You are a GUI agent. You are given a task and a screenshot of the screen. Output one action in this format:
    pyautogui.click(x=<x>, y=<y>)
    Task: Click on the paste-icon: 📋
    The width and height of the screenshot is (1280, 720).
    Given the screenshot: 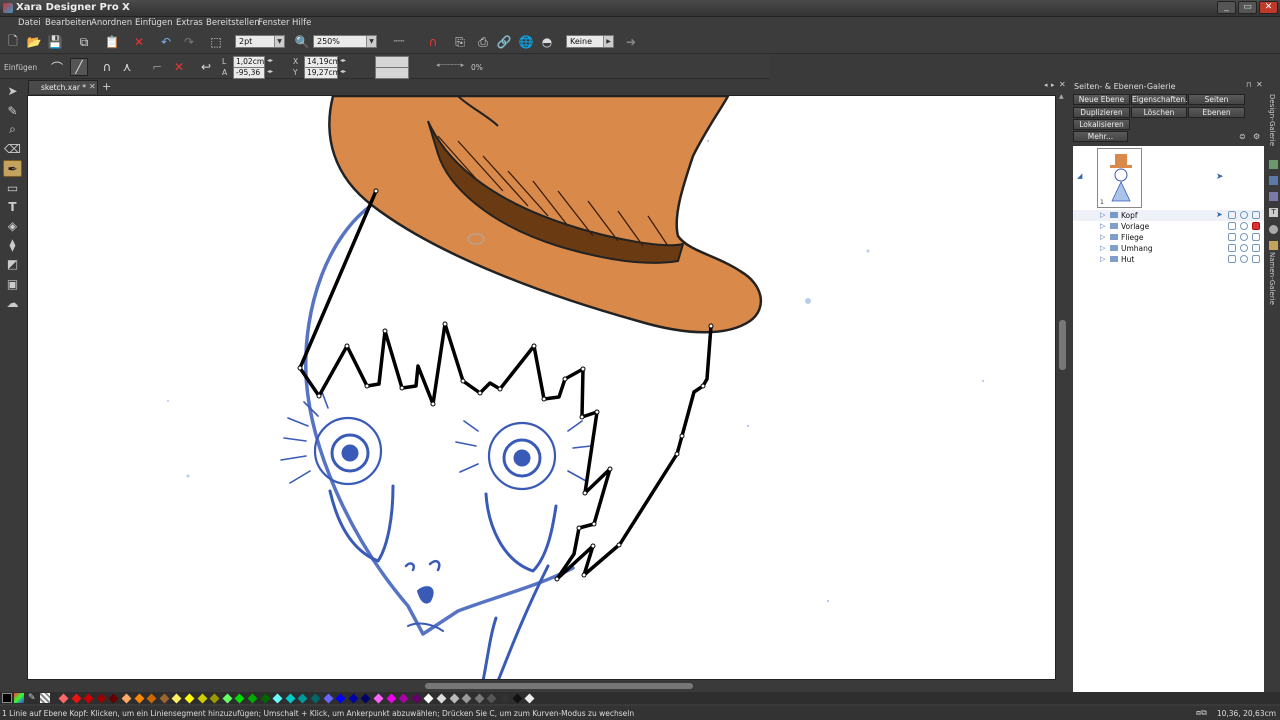 What is the action you would take?
    pyautogui.click(x=112, y=42)
    